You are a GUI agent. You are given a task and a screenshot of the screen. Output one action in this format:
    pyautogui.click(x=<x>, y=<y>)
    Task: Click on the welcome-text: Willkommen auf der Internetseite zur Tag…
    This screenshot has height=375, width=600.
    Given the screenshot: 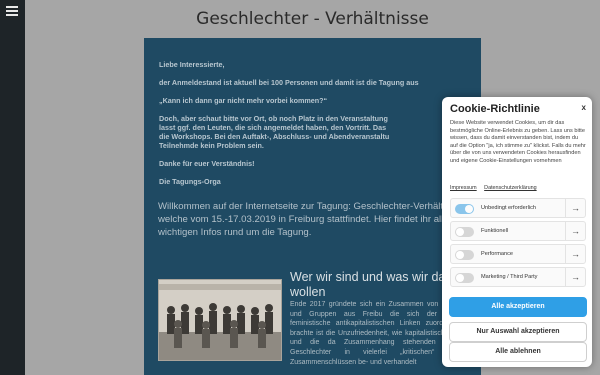 What is the action you would take?
    pyautogui.click(x=316, y=219)
    